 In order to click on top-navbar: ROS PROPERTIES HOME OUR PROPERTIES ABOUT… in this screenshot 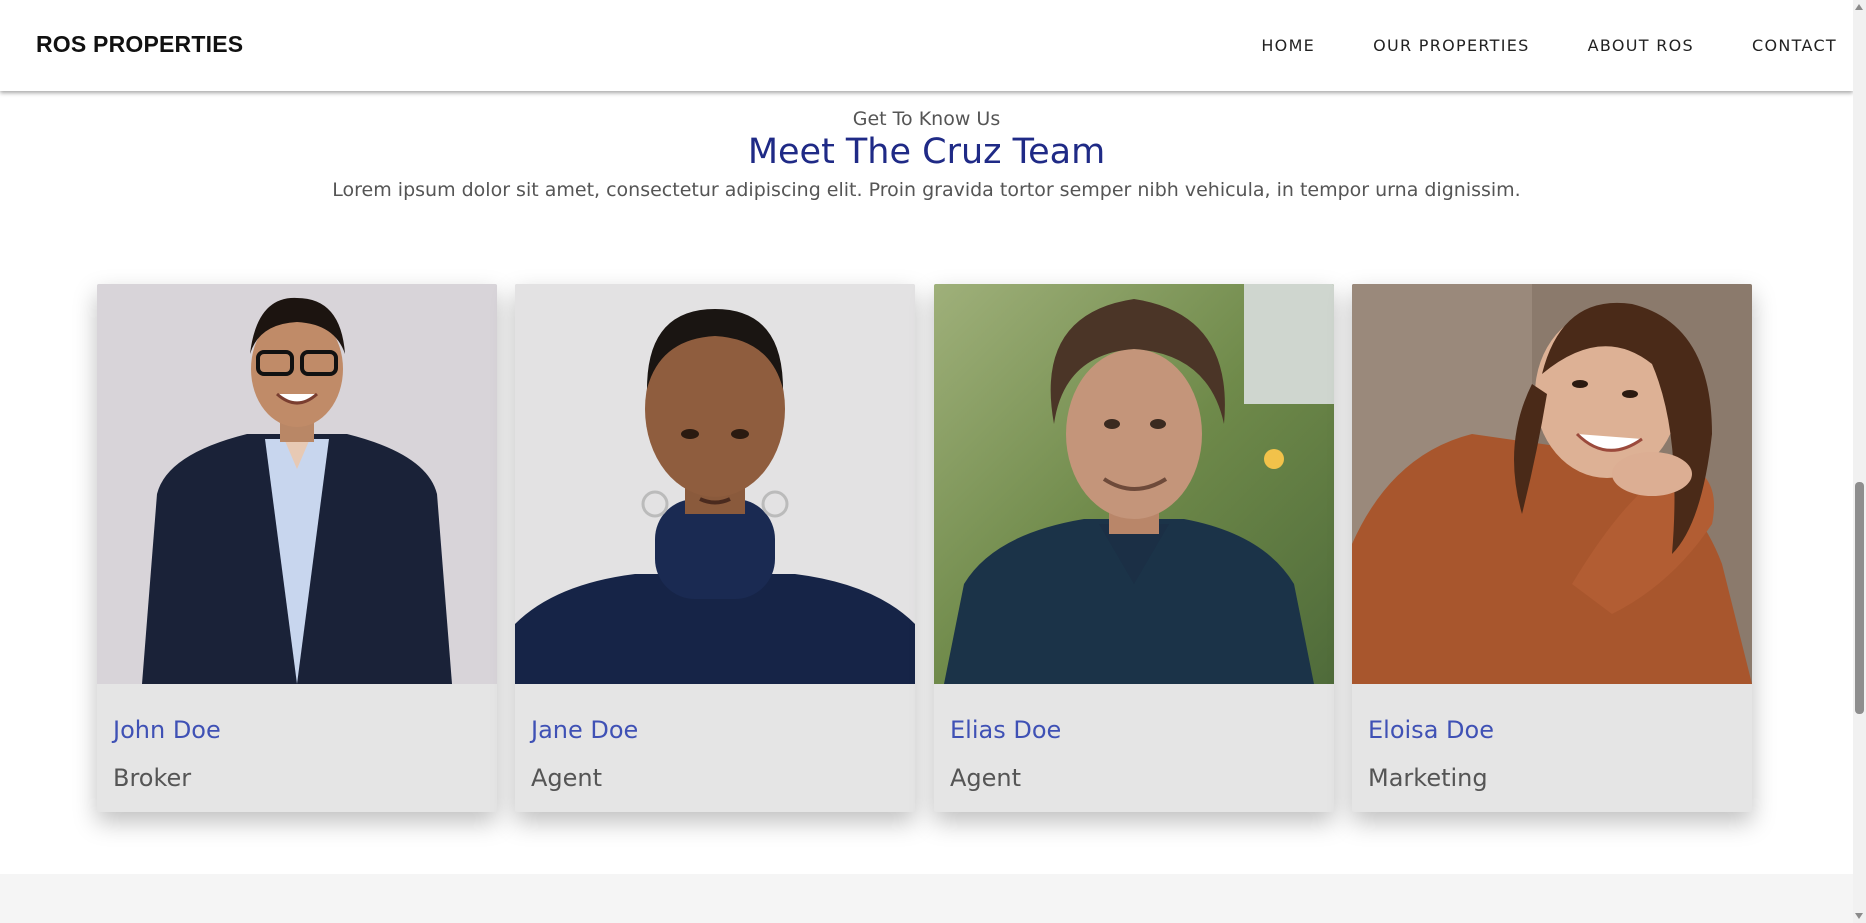, I will do `click(926, 45)`.